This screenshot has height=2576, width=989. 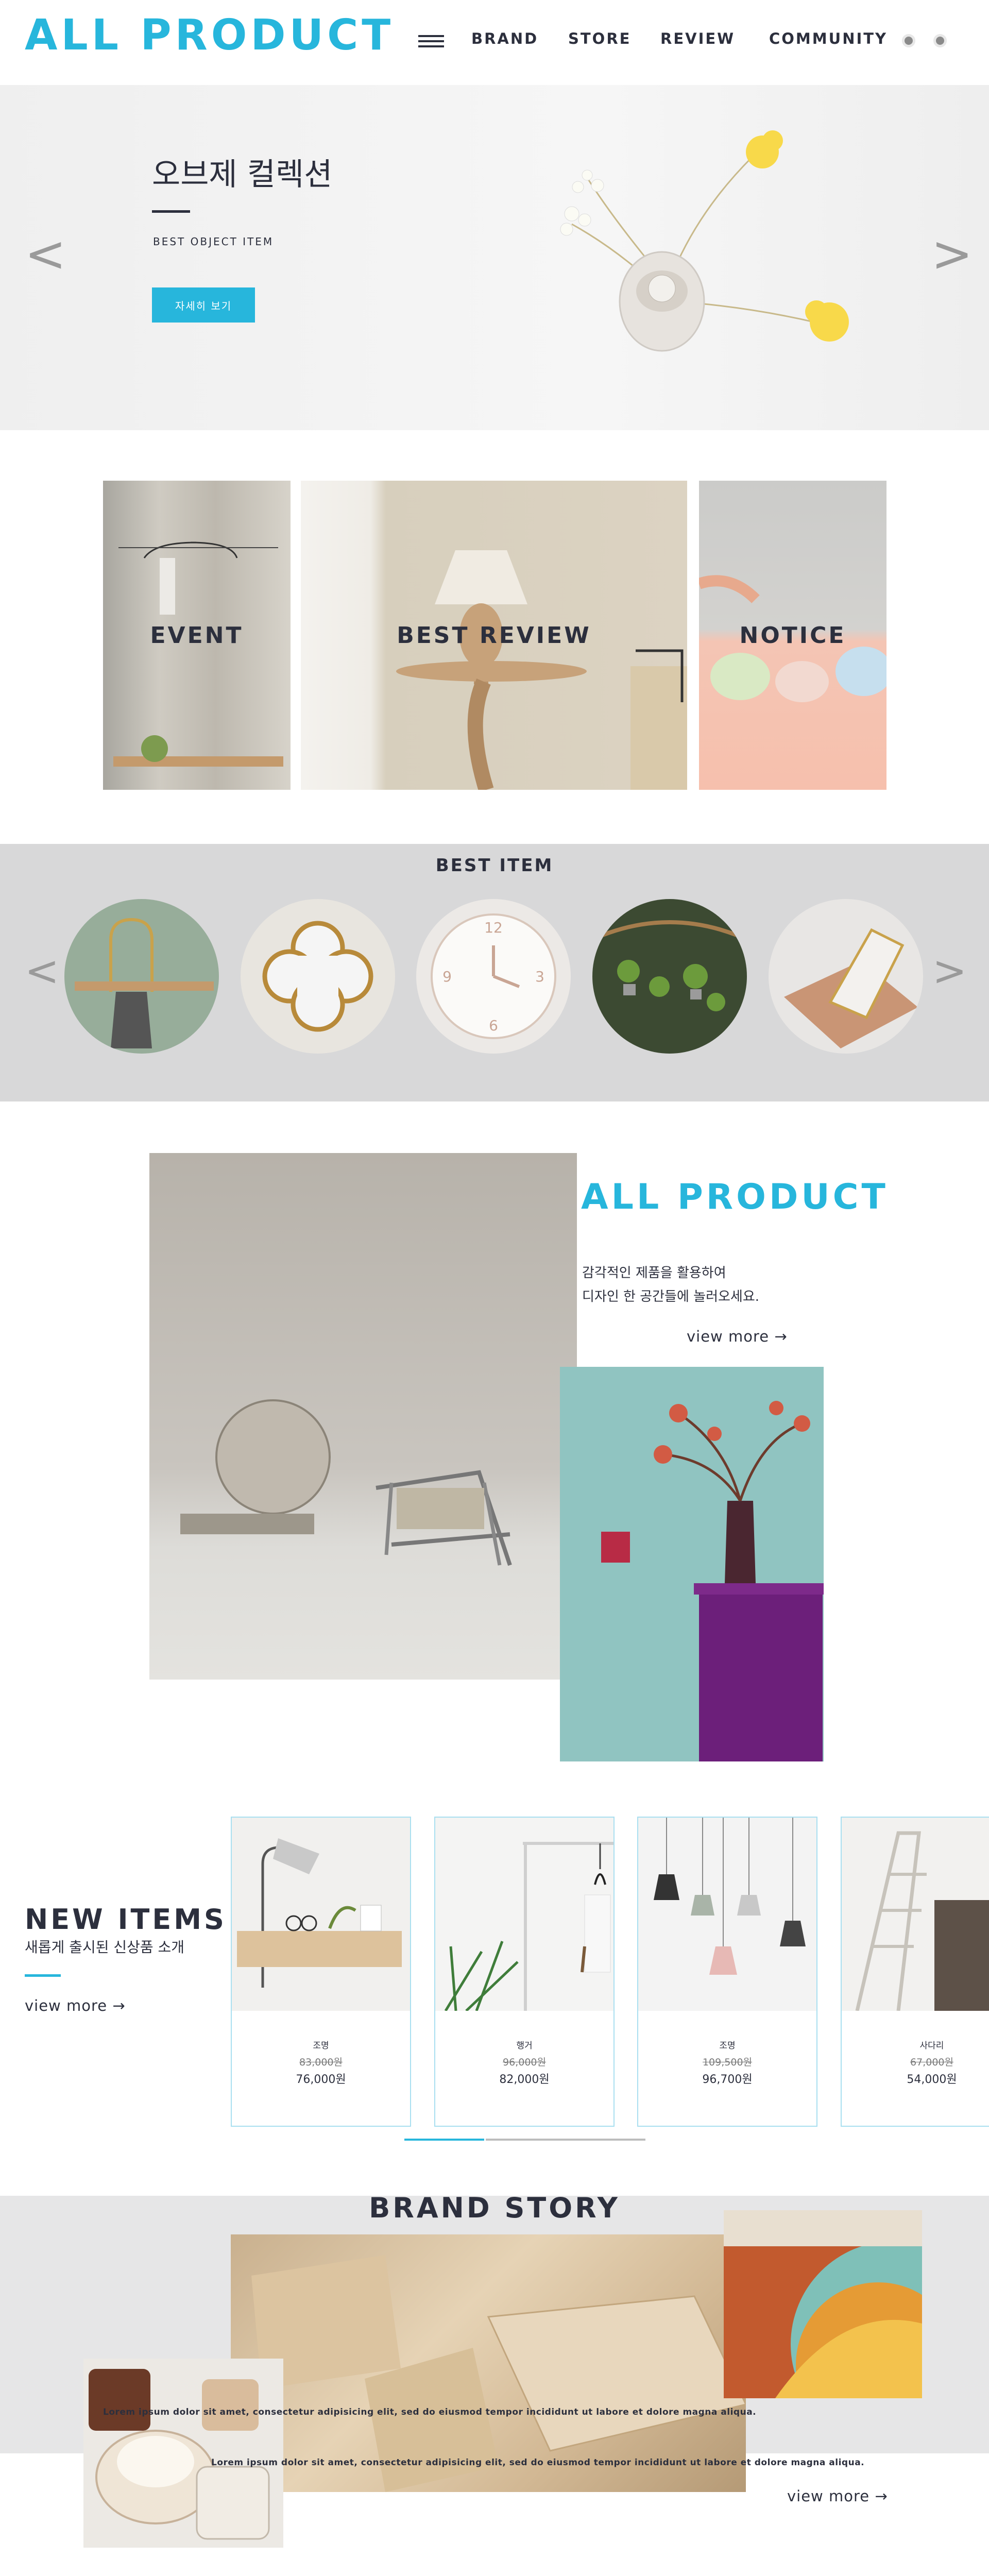 I want to click on product-card-4: 사다리 67,000원 54,000원, so click(x=915, y=1972).